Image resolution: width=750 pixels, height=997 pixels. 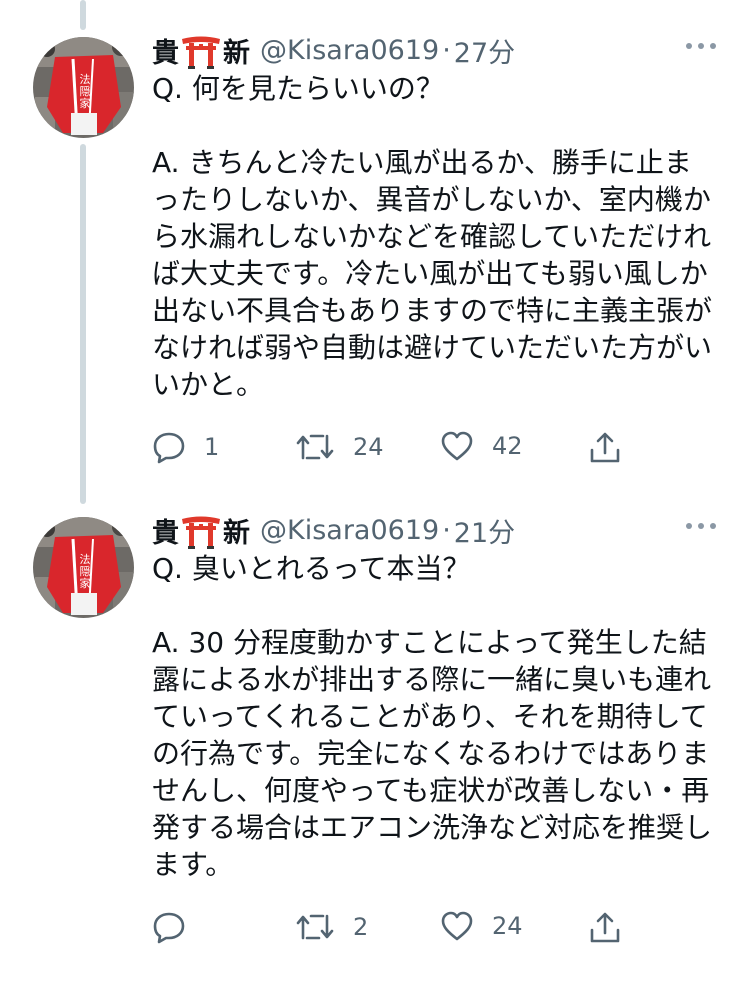 I want to click on answer-line: ば大丈夫です。冷たい風が出ても弱い風しか, so click(x=430, y=273).